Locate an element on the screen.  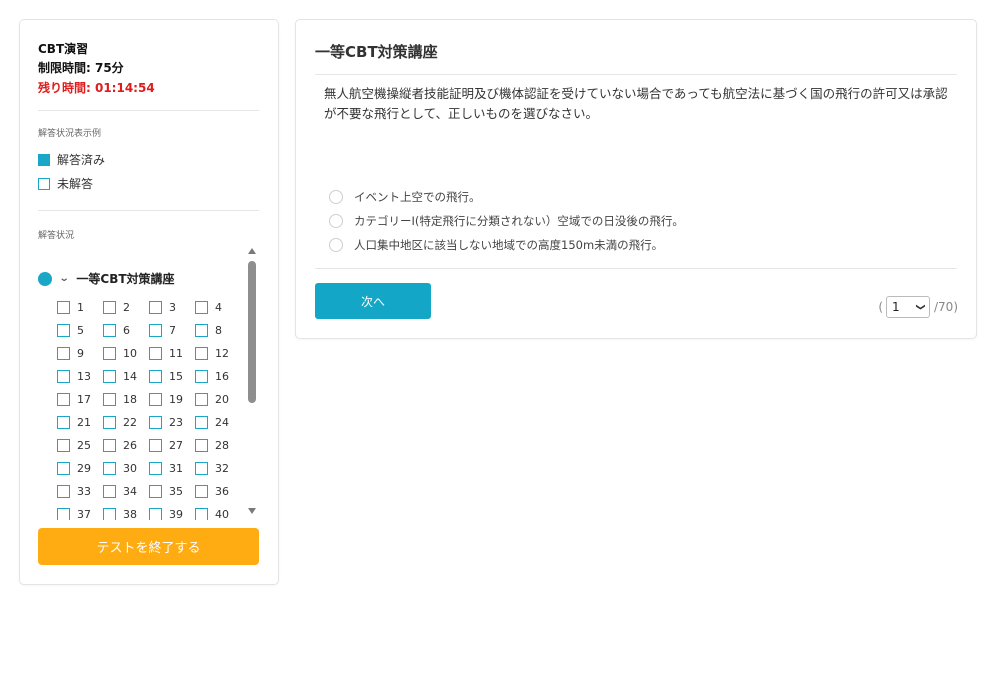
question-checkbox: 20 is located at coordinates (218, 399).